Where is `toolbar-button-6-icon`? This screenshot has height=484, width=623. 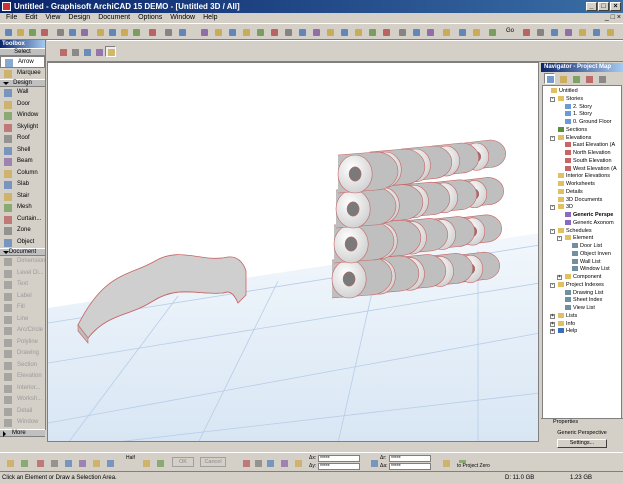
toolbar-button-6-icon is located at coordinates (71, 31).